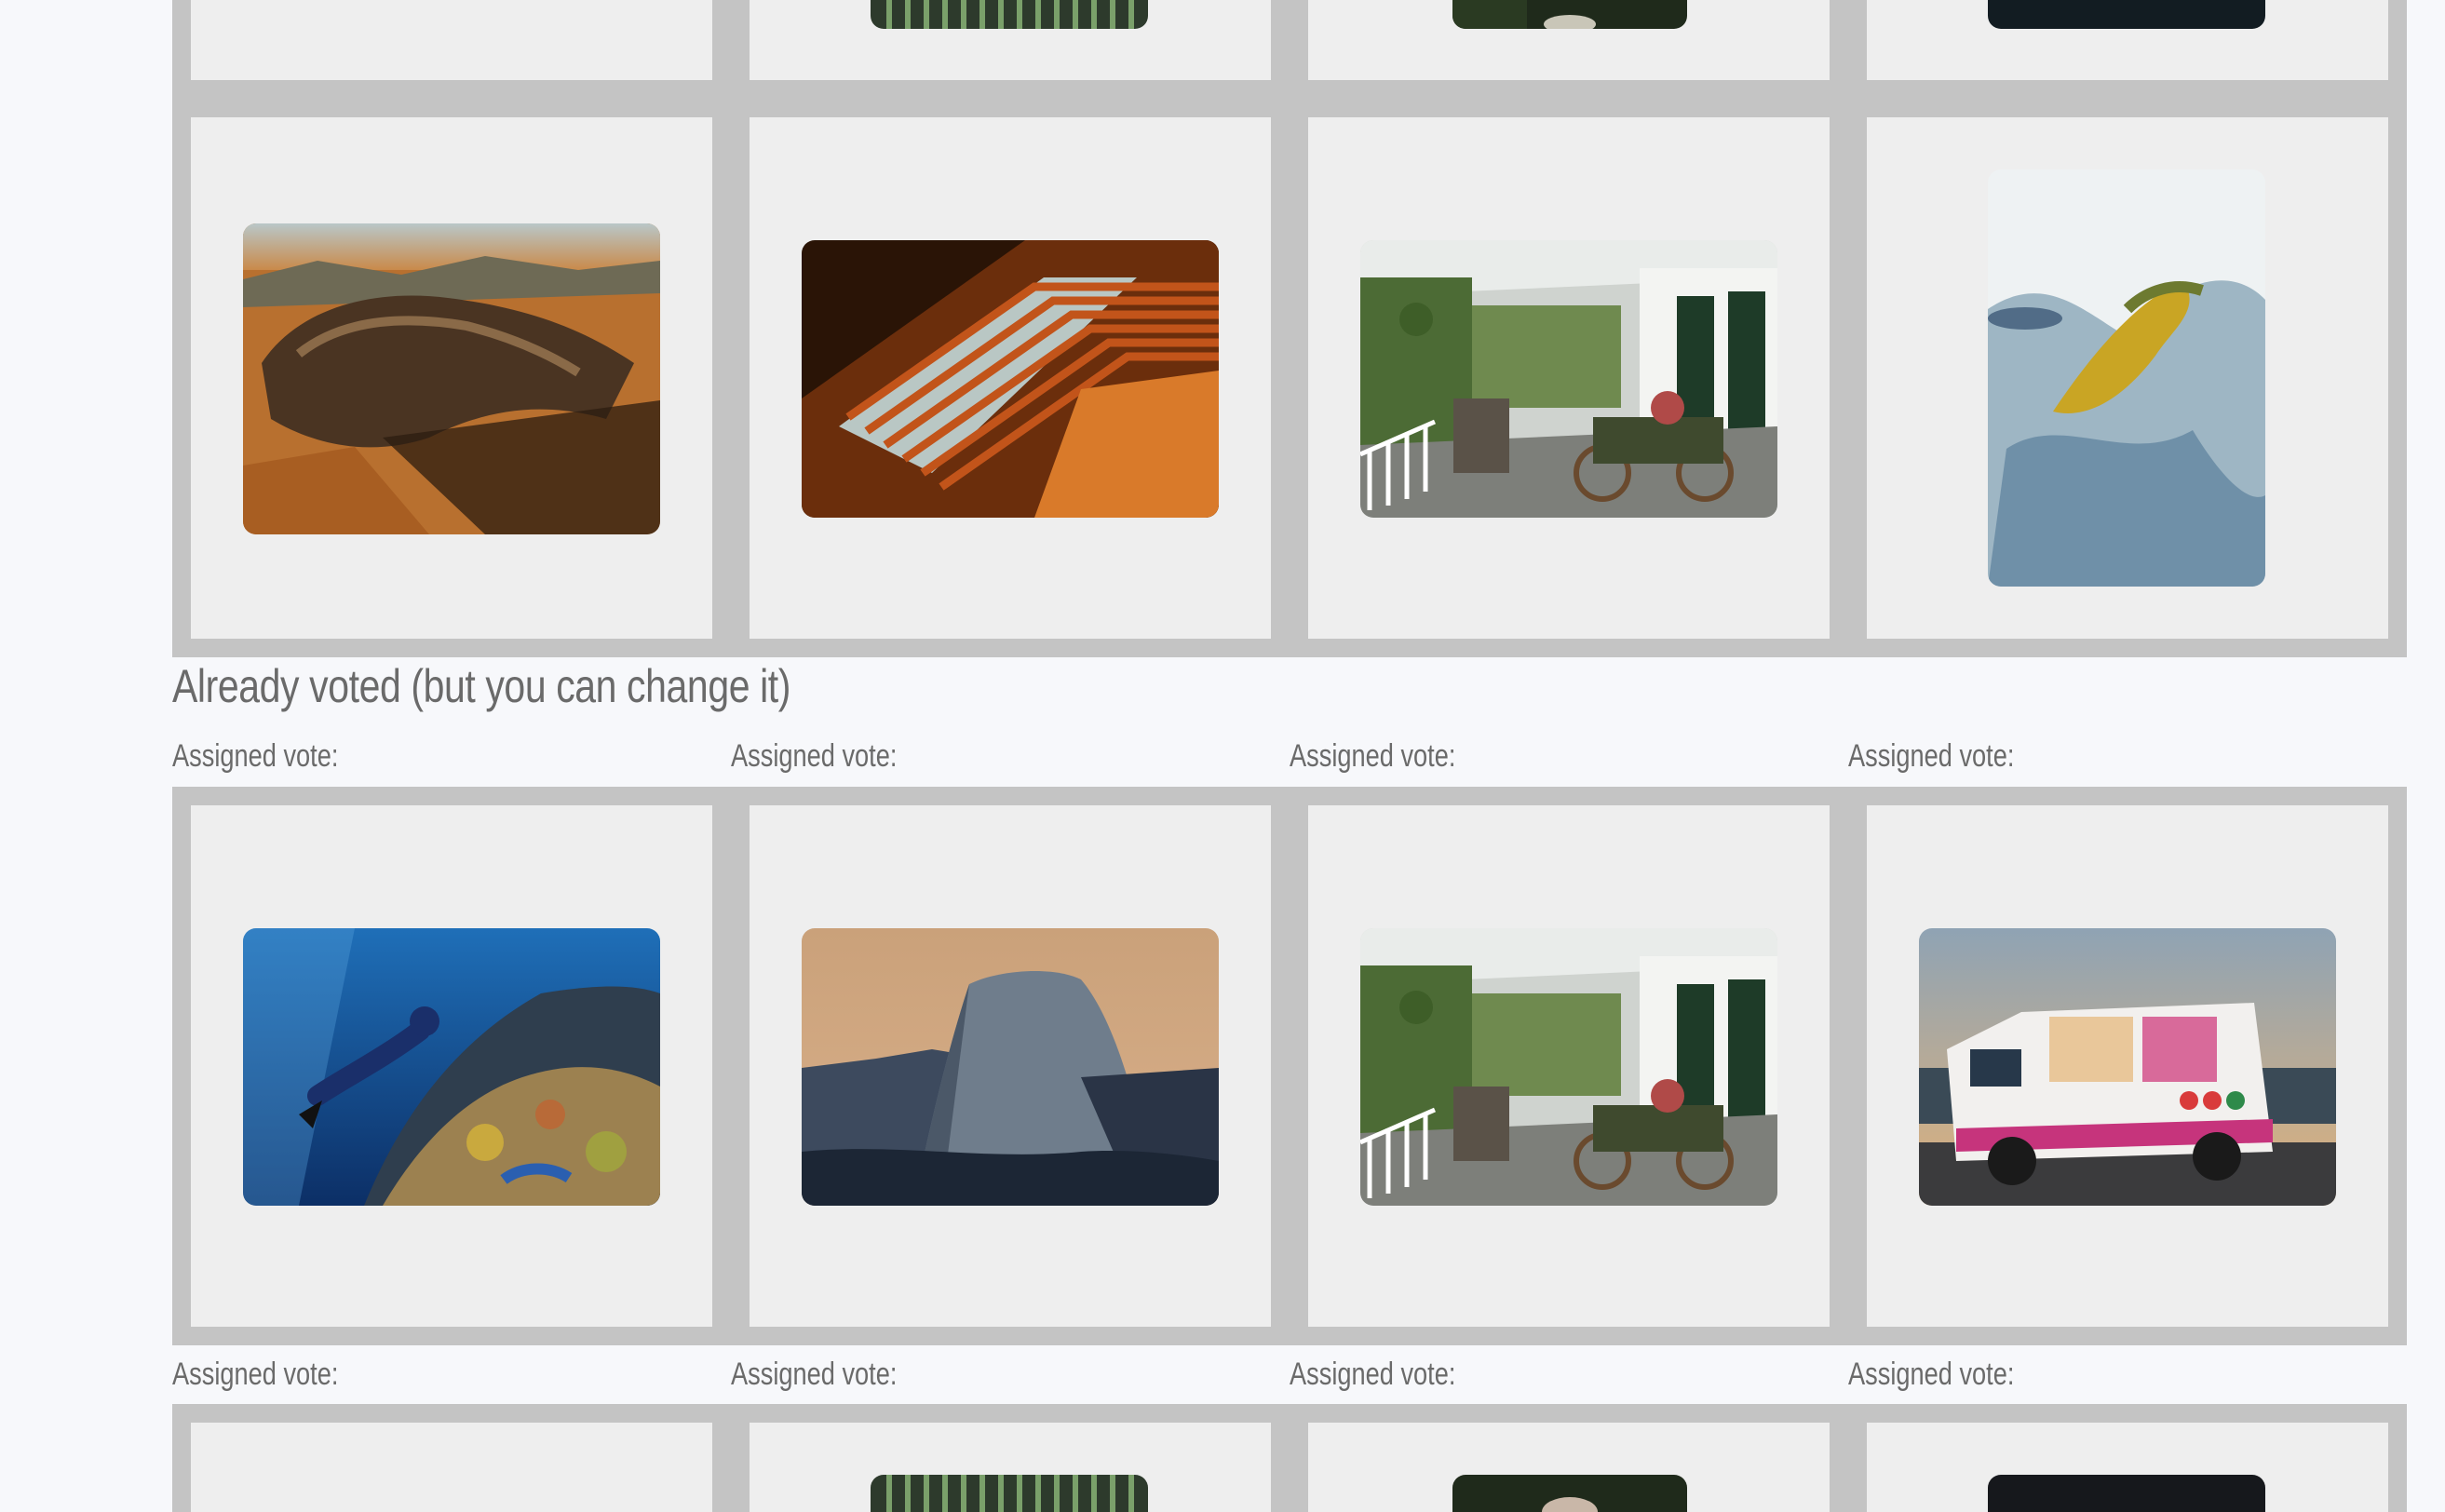  Describe the element at coordinates (1289, 49) in the screenshot. I see `image-grid-partial-top` at that location.